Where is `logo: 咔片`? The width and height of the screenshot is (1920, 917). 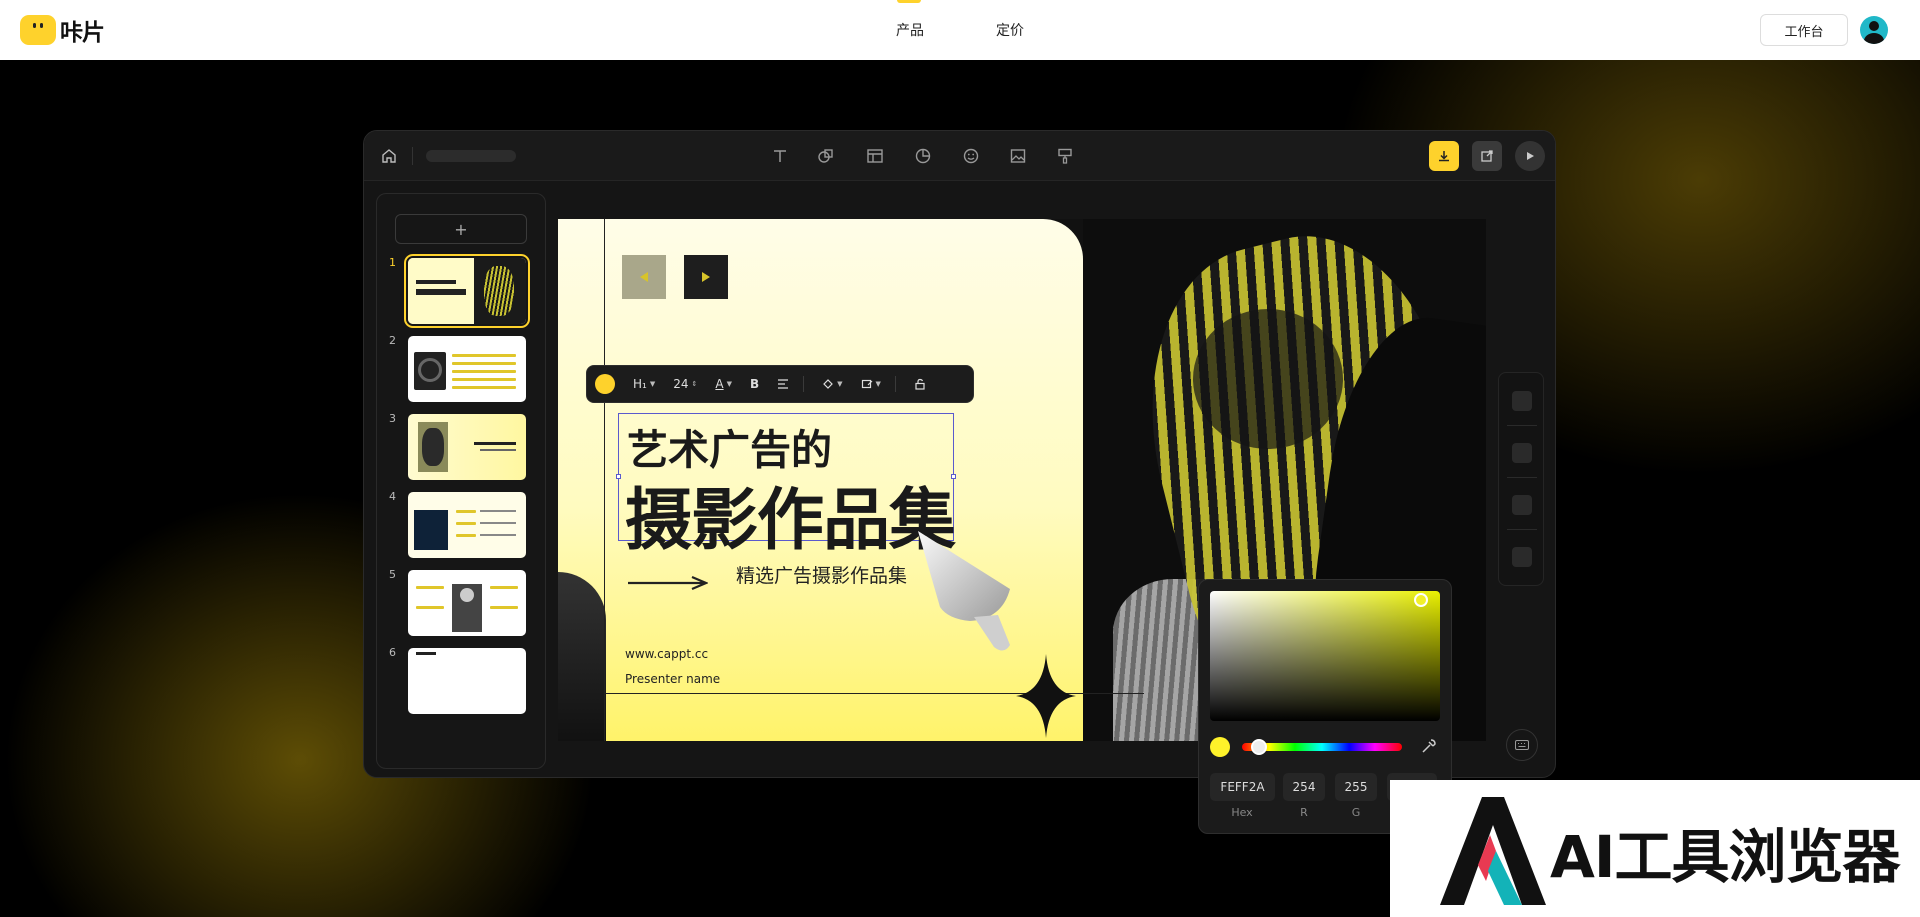 logo: 咔片 is located at coordinates (62, 30).